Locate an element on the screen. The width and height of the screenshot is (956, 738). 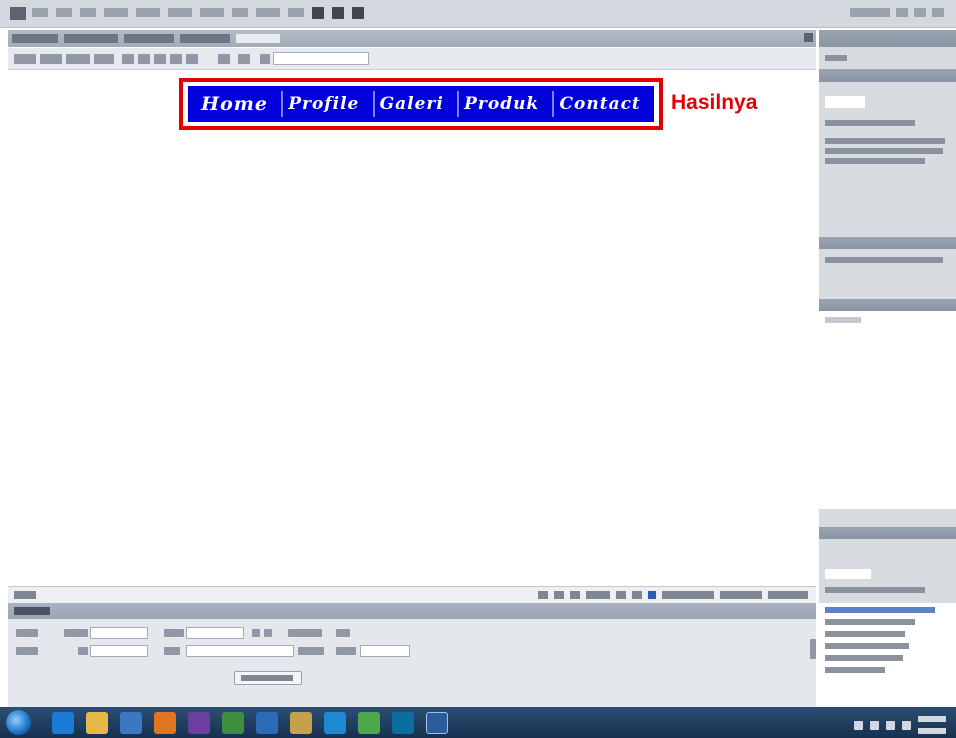
layout-icon is located at coordinates (318, 13).